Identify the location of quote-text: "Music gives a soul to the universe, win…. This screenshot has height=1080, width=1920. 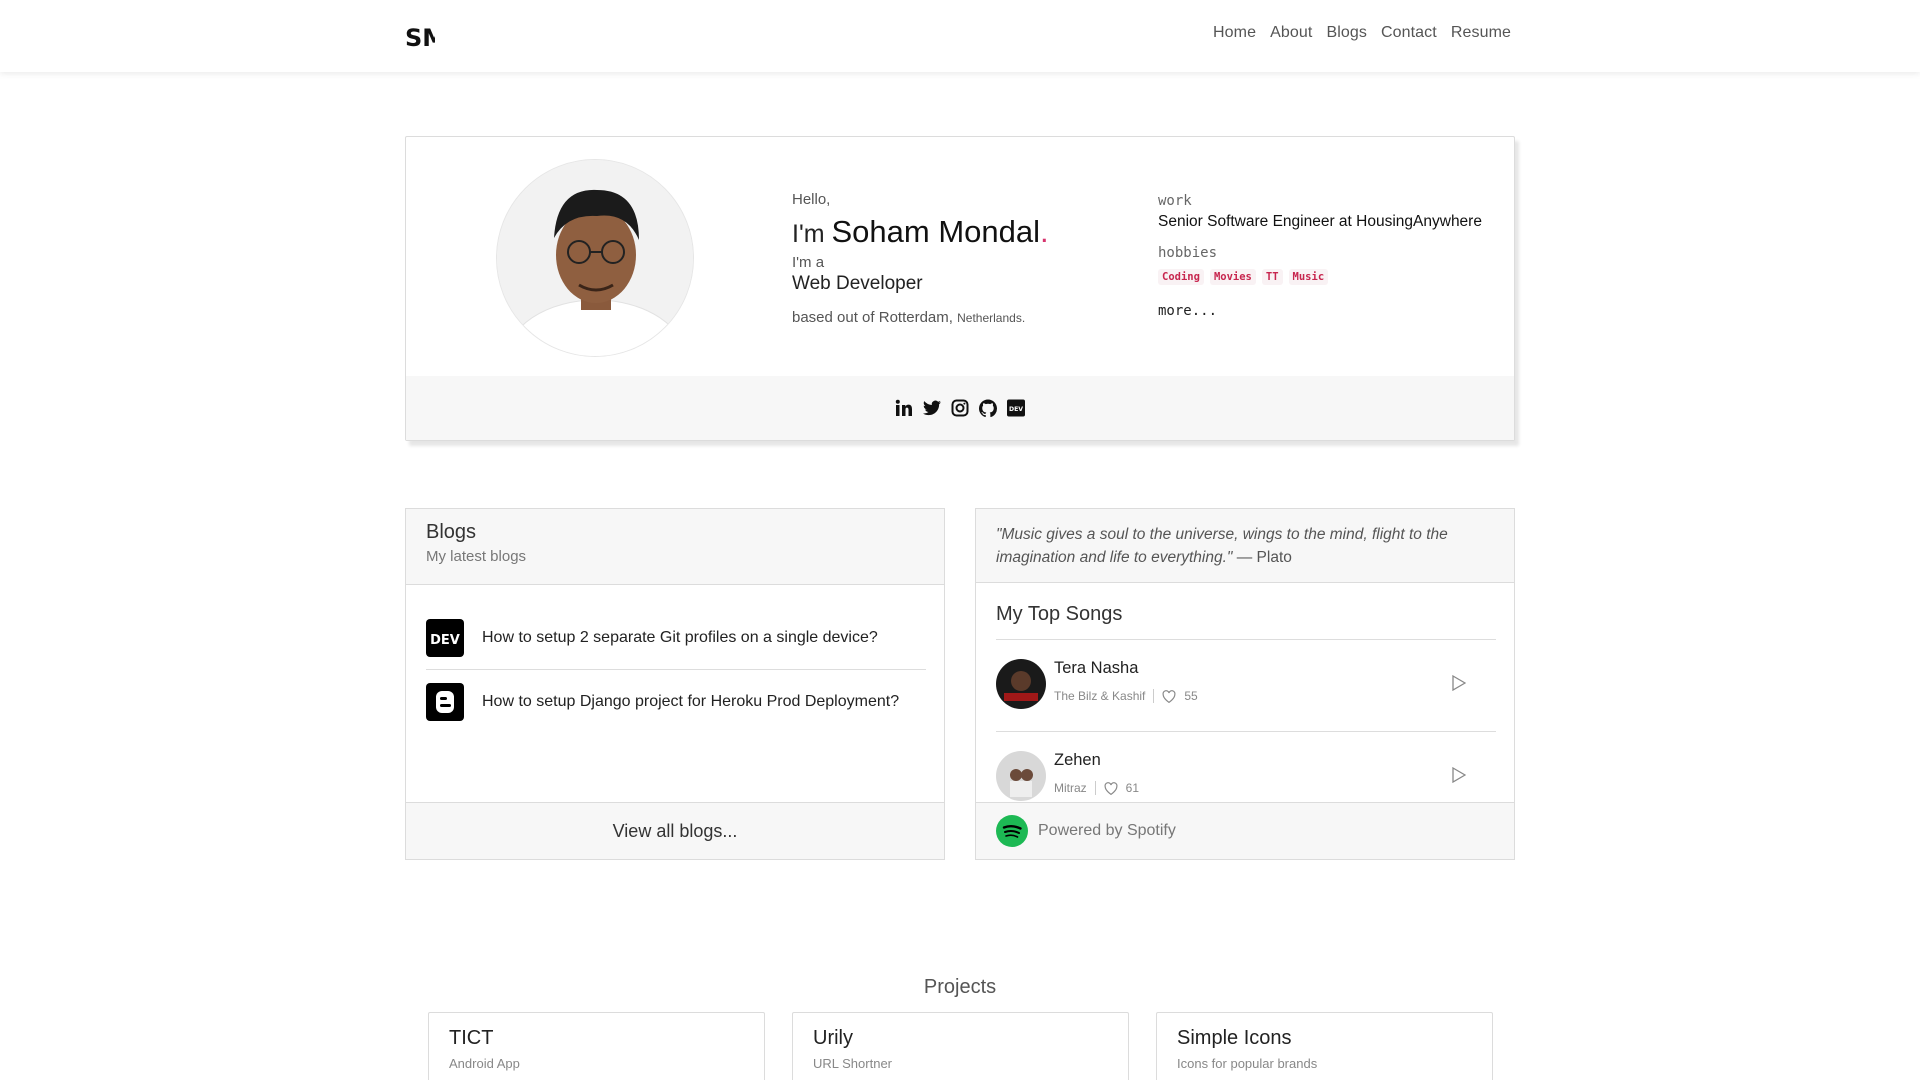
(1222, 546).